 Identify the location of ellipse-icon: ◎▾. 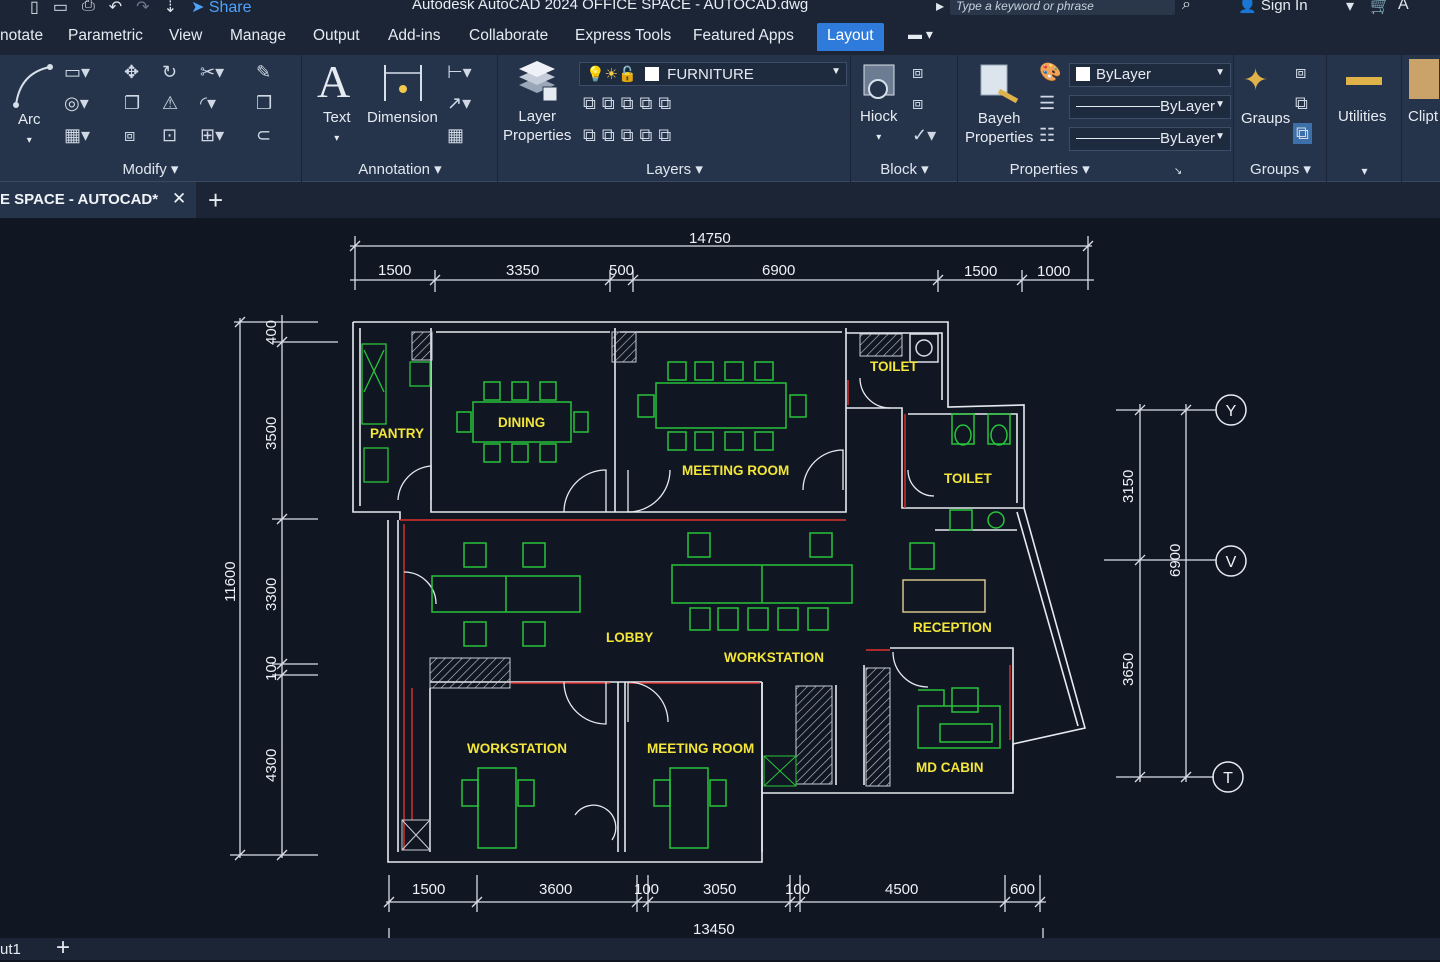
(76, 103).